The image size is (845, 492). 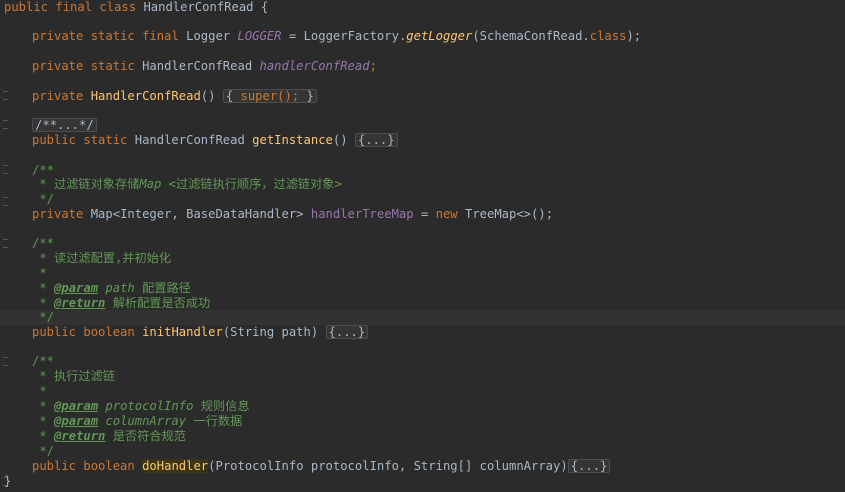 What do you see at coordinates (424, 125) in the screenshot?
I see `code-line: /**...*/` at bounding box center [424, 125].